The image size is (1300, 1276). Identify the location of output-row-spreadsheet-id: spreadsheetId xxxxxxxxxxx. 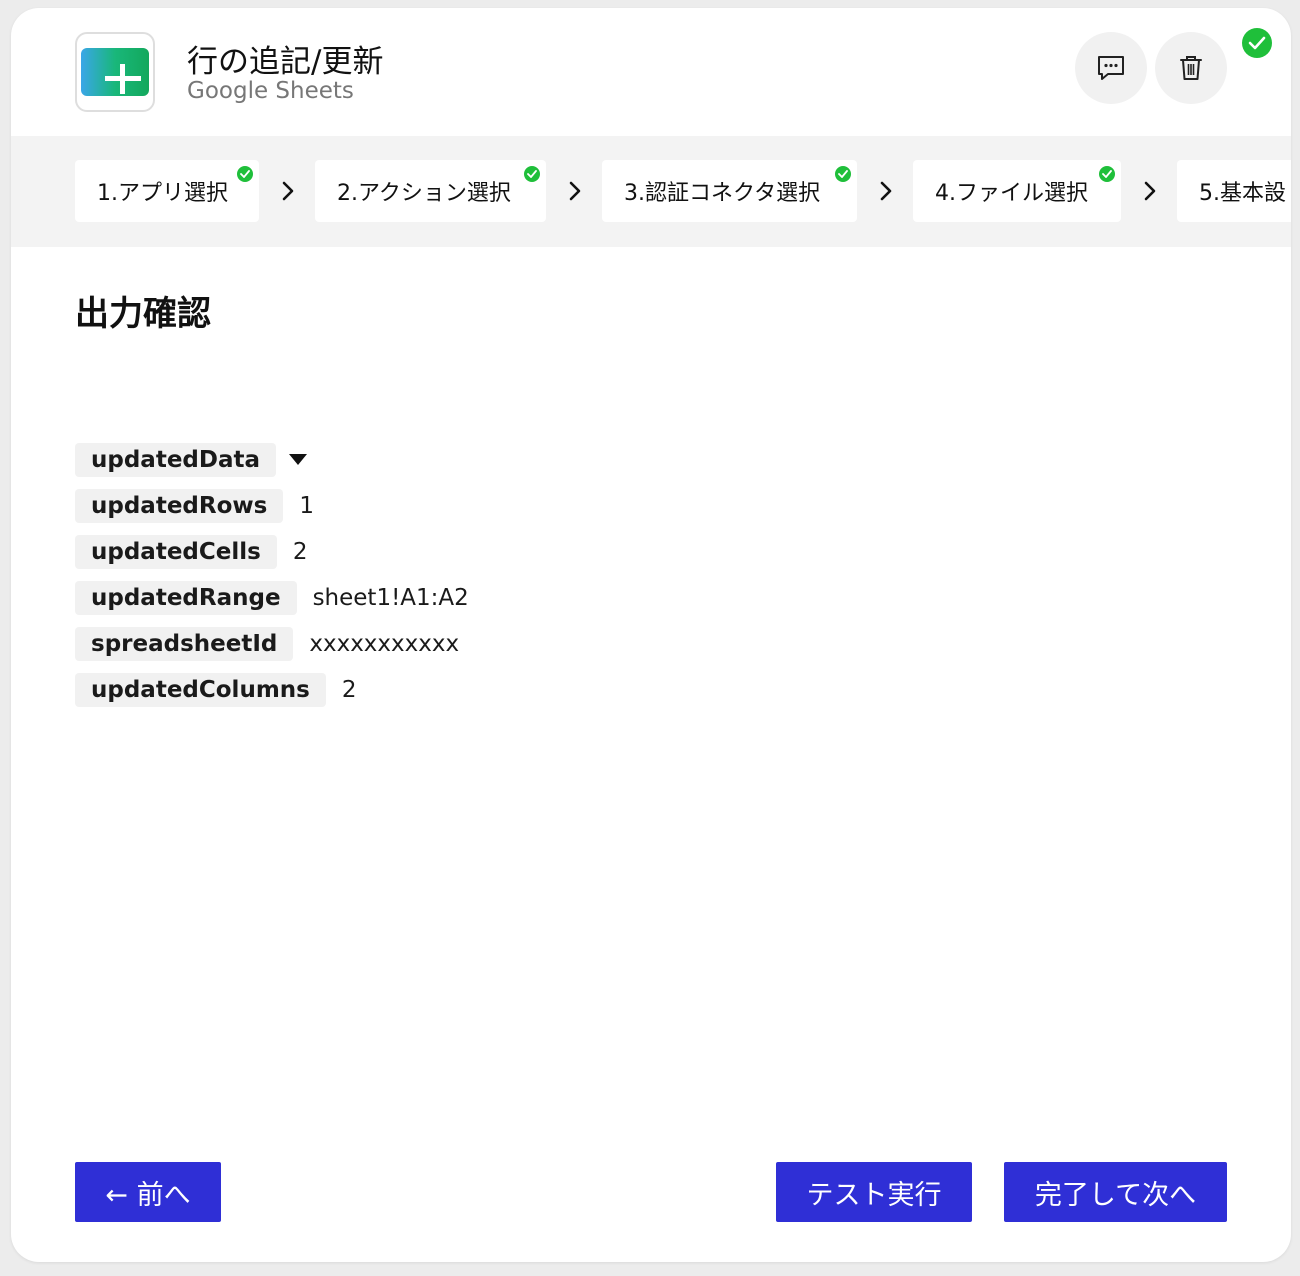
(267, 644).